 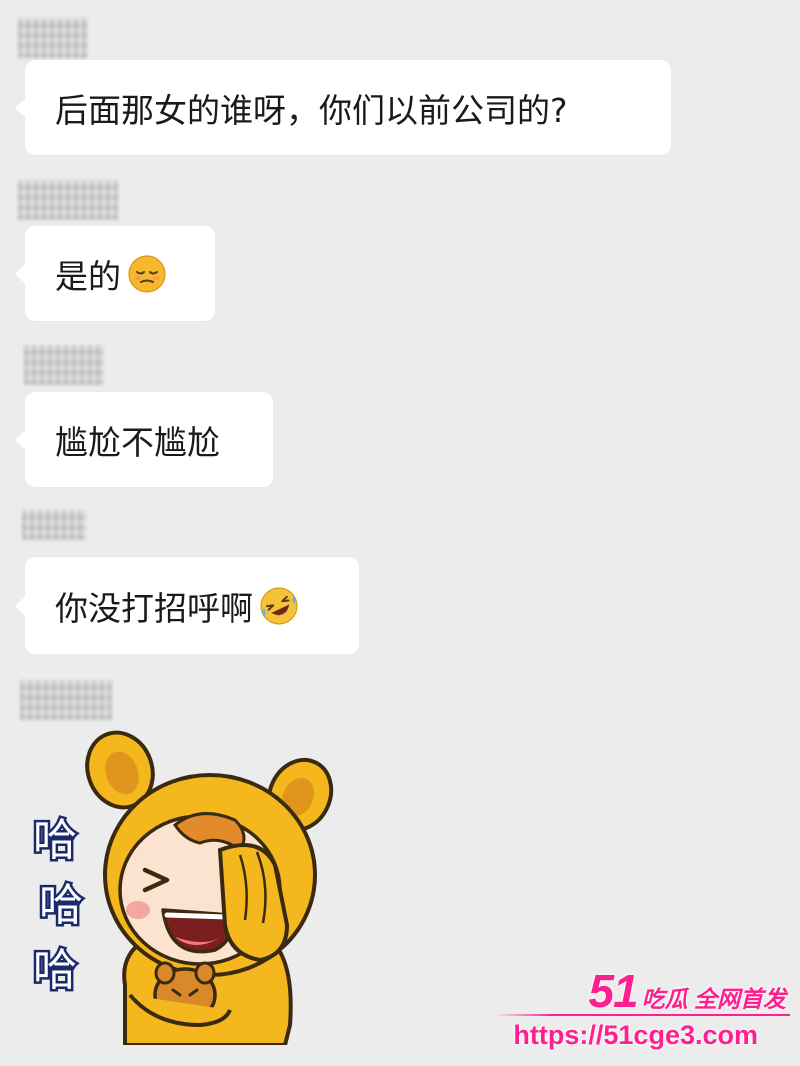 I want to click on watermark-divider, so click(x=642, y=1015).